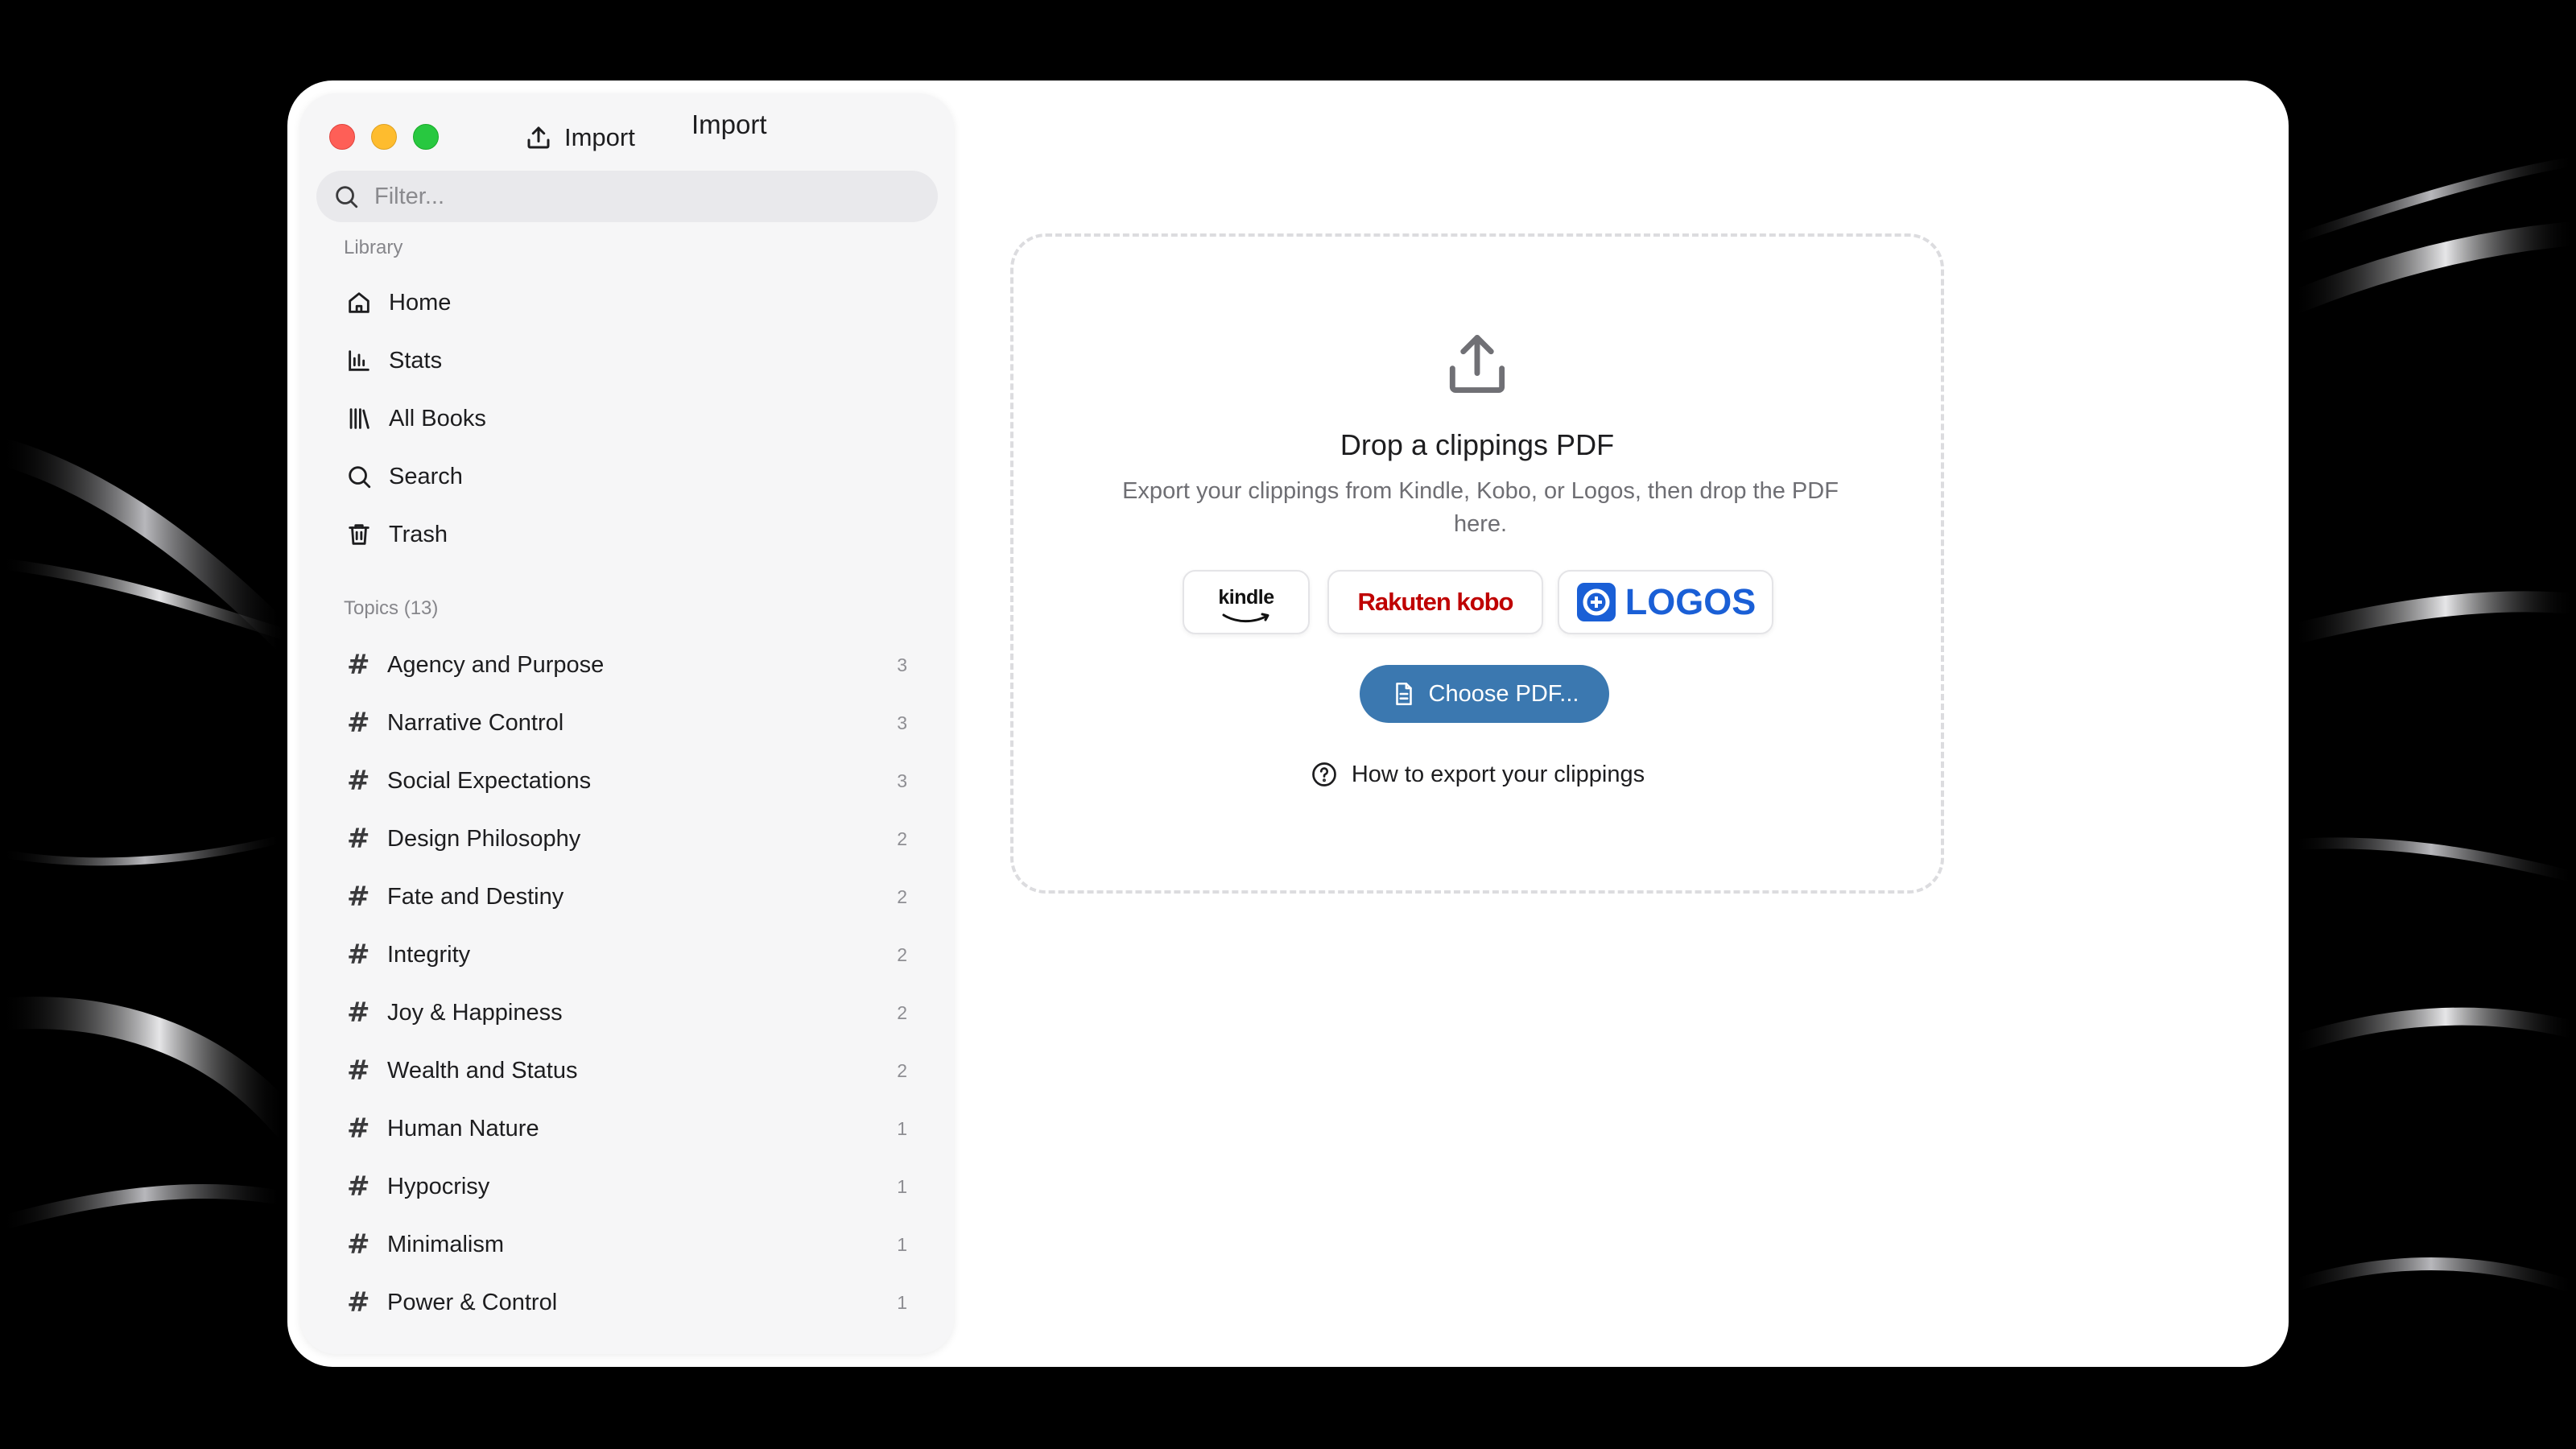  What do you see at coordinates (627, 839) in the screenshot?
I see `sidebar-topic-item: # Design Philosophy 2` at bounding box center [627, 839].